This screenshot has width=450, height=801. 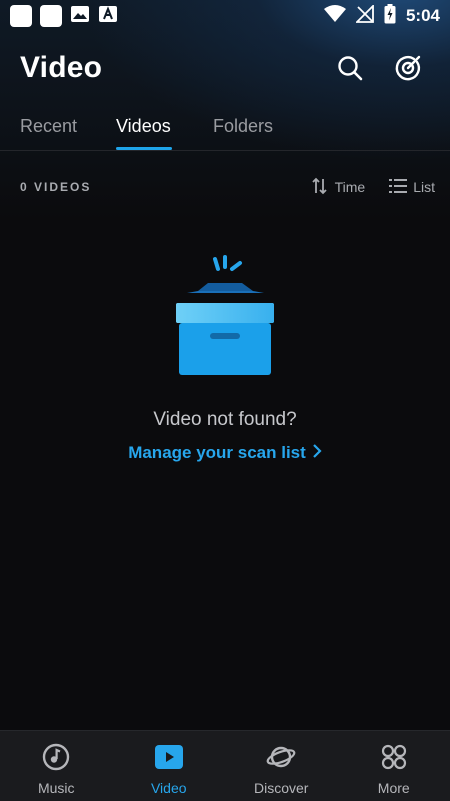 What do you see at coordinates (373, 187) in the screenshot?
I see `toolbar-actions: Time List` at bounding box center [373, 187].